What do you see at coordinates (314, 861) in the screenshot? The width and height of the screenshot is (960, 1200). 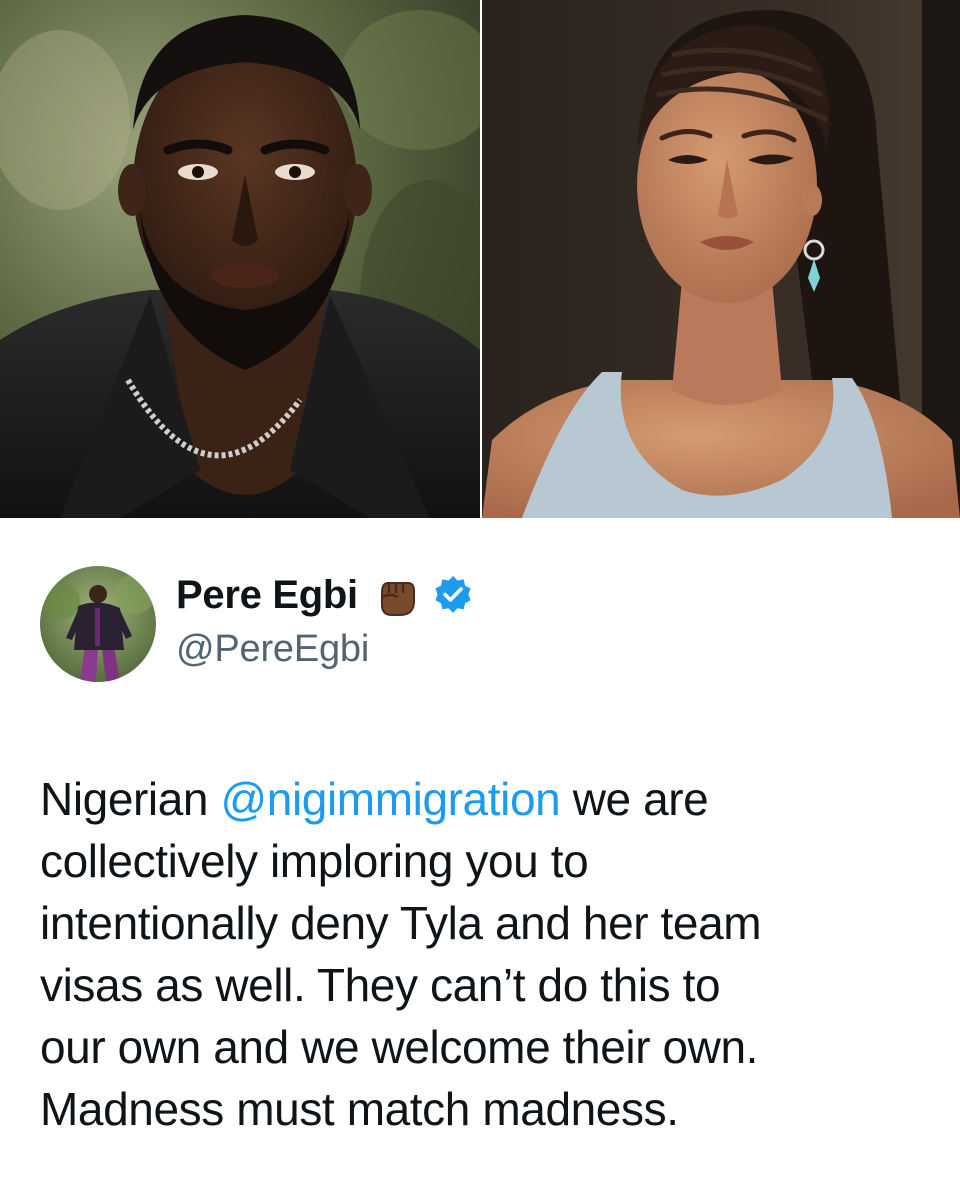 I see `tweet-line: collectively imploring you to` at bounding box center [314, 861].